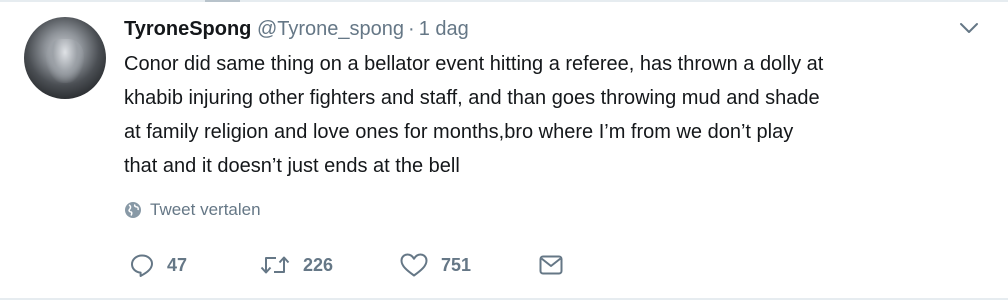 The image size is (1008, 300). I want to click on avatar-figure, so click(65, 61).